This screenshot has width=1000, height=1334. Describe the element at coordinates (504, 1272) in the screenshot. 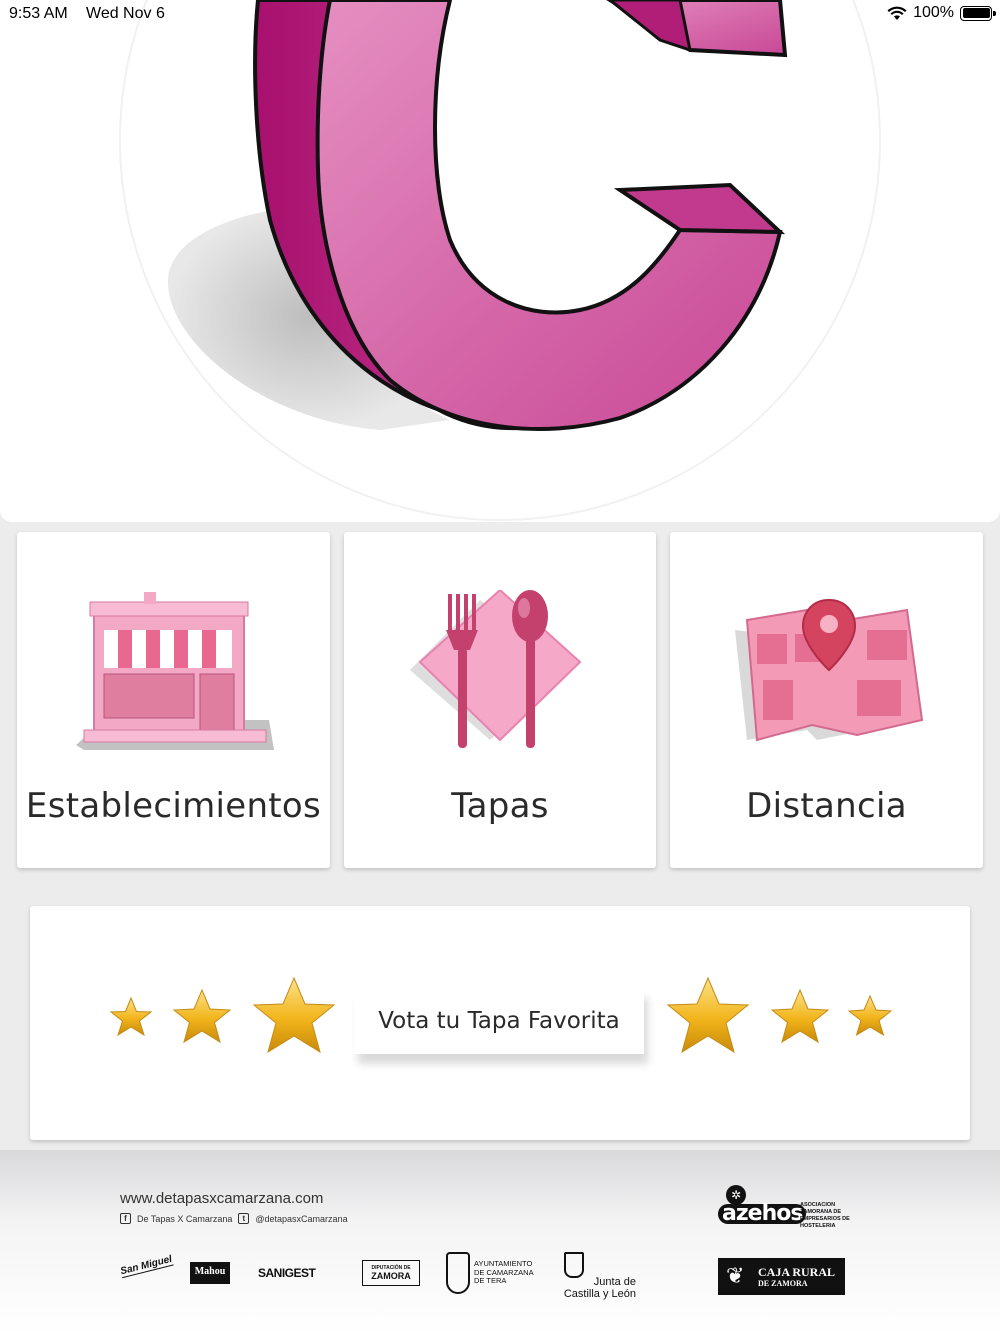

I see `camarzana-text: AYUNTAMIENTO DE CAMARZANA DE TERA` at that location.